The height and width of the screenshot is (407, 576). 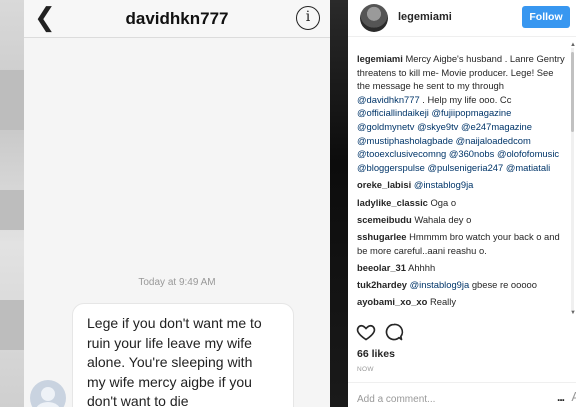 I want to click on comment-text: gbese re ooooo, so click(x=504, y=284).